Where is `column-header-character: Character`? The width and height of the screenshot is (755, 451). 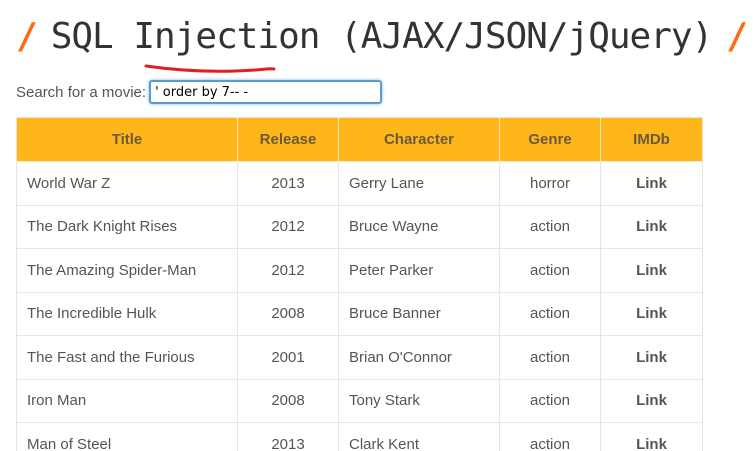
column-header-character: Character is located at coordinates (419, 139).